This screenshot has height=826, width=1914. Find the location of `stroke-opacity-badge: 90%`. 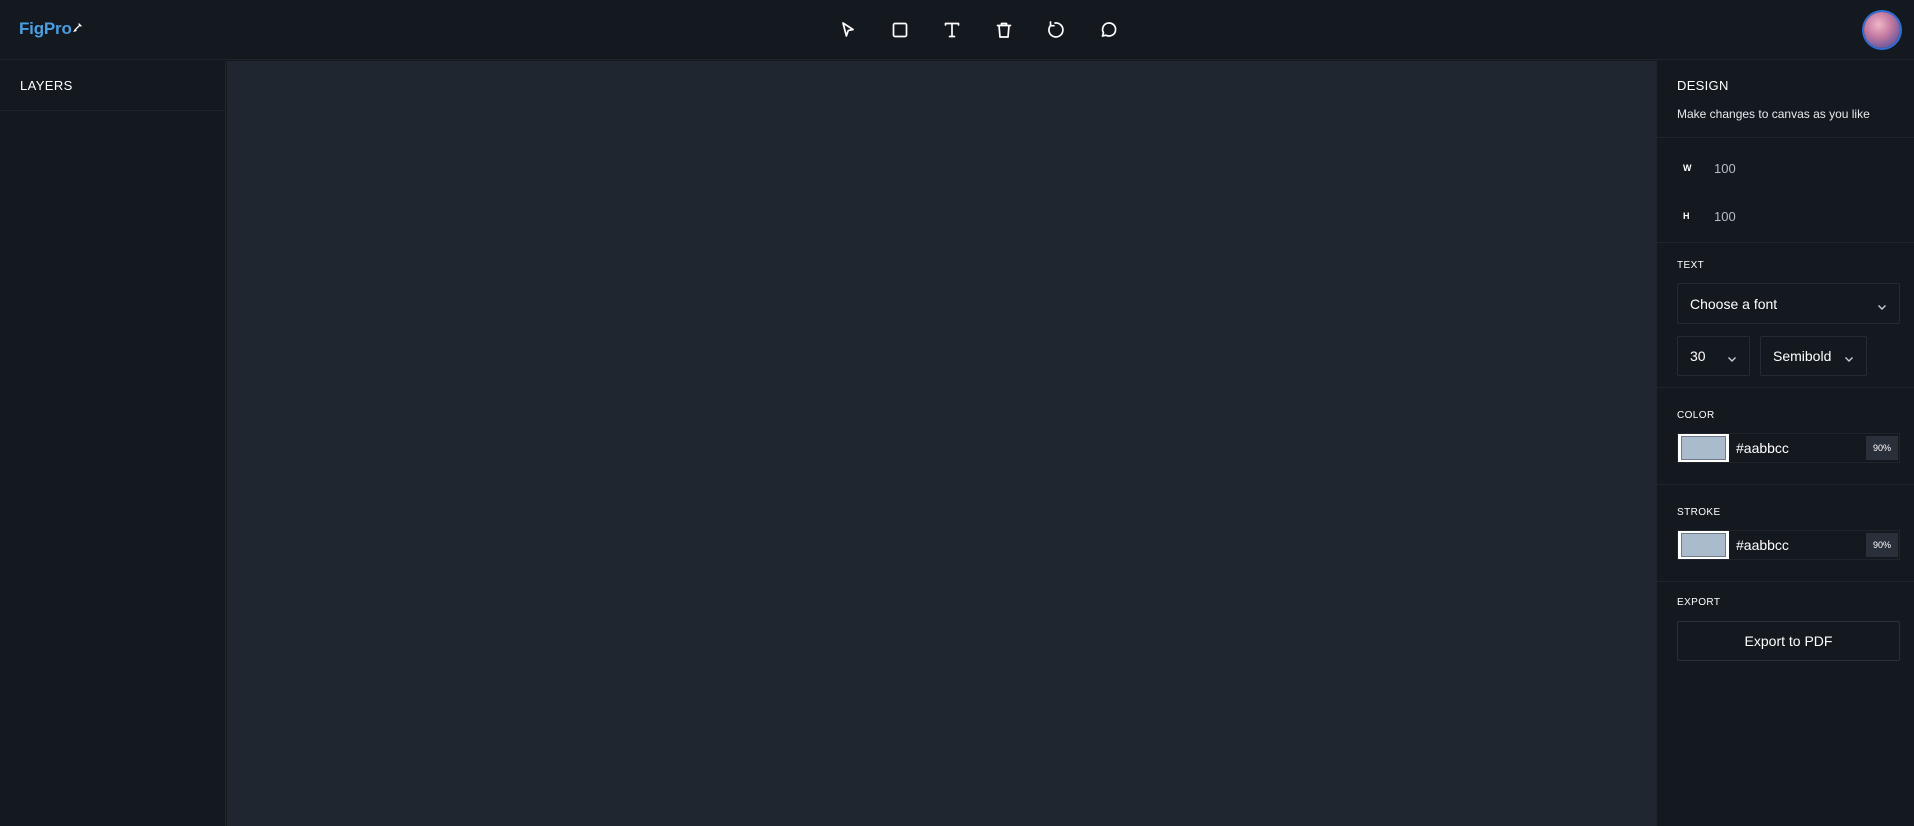

stroke-opacity-badge: 90% is located at coordinates (1882, 545).